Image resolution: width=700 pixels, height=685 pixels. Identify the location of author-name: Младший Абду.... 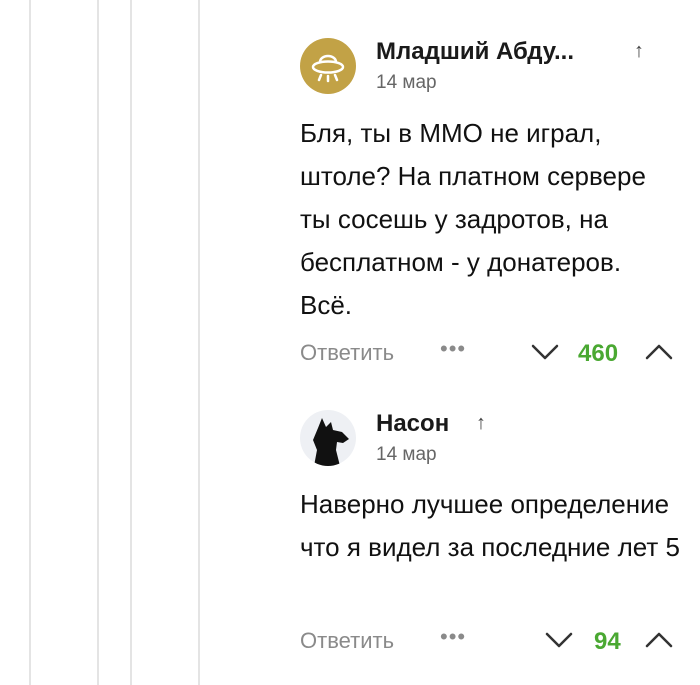
(475, 52).